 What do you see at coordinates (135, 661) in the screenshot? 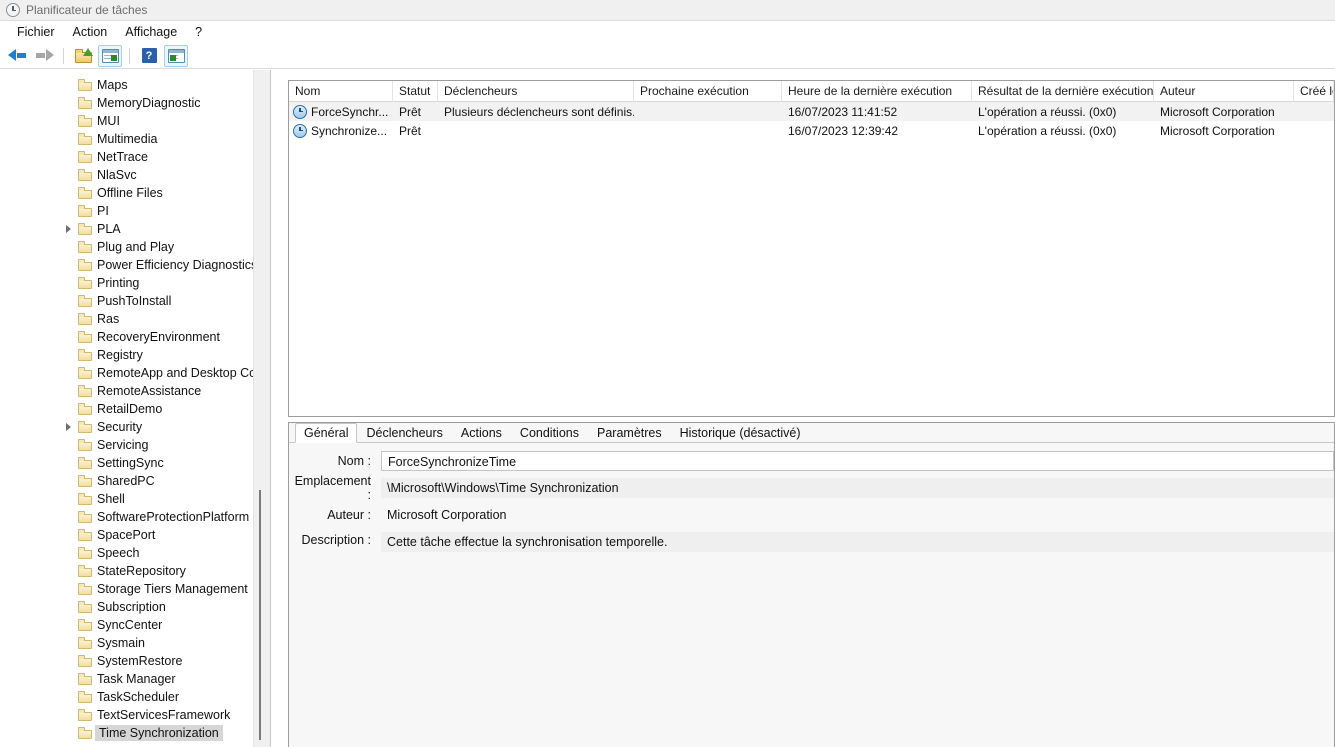
I see `tree-item: SystemRestore` at bounding box center [135, 661].